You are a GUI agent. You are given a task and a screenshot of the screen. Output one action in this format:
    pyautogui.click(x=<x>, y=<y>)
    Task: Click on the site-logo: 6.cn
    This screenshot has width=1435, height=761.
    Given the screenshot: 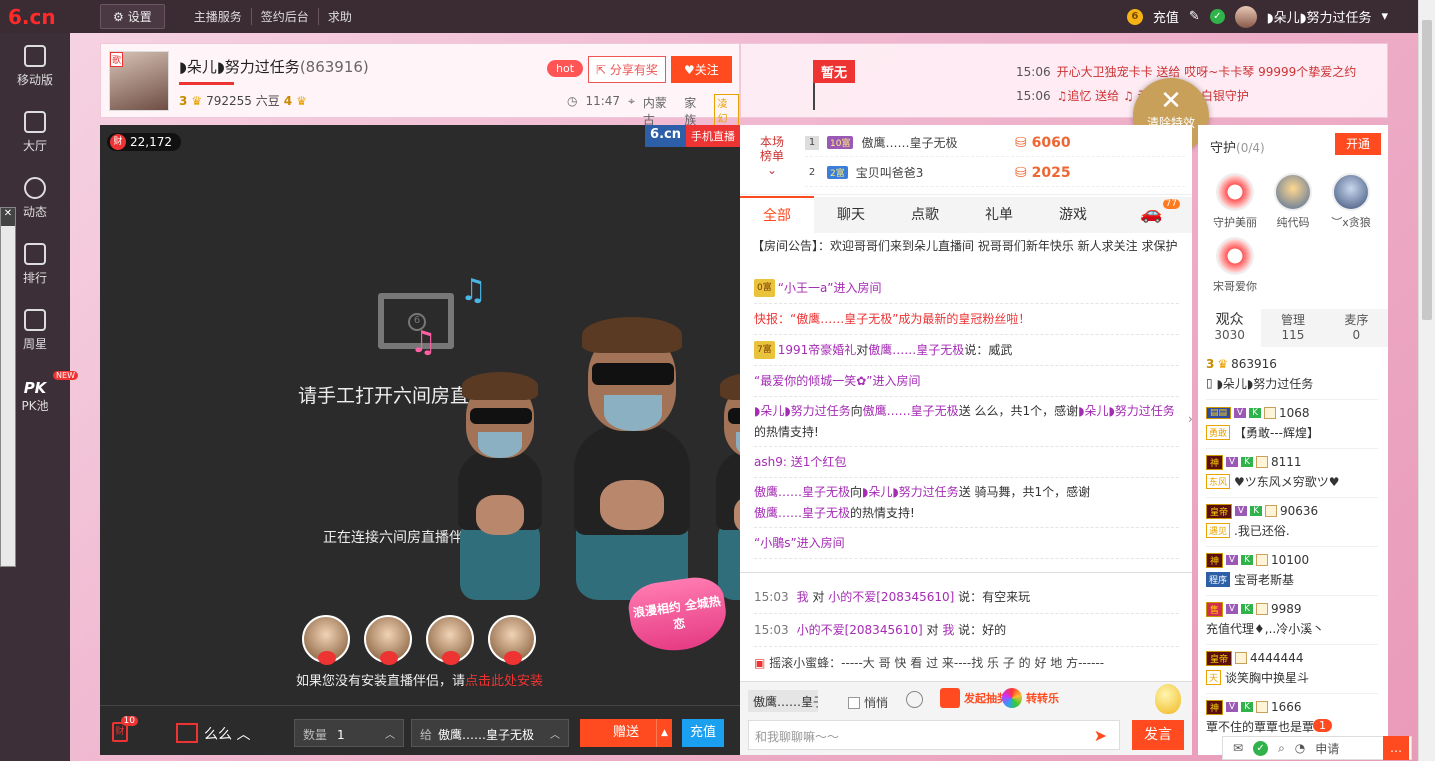 What is the action you would take?
    pyautogui.click(x=35, y=16)
    